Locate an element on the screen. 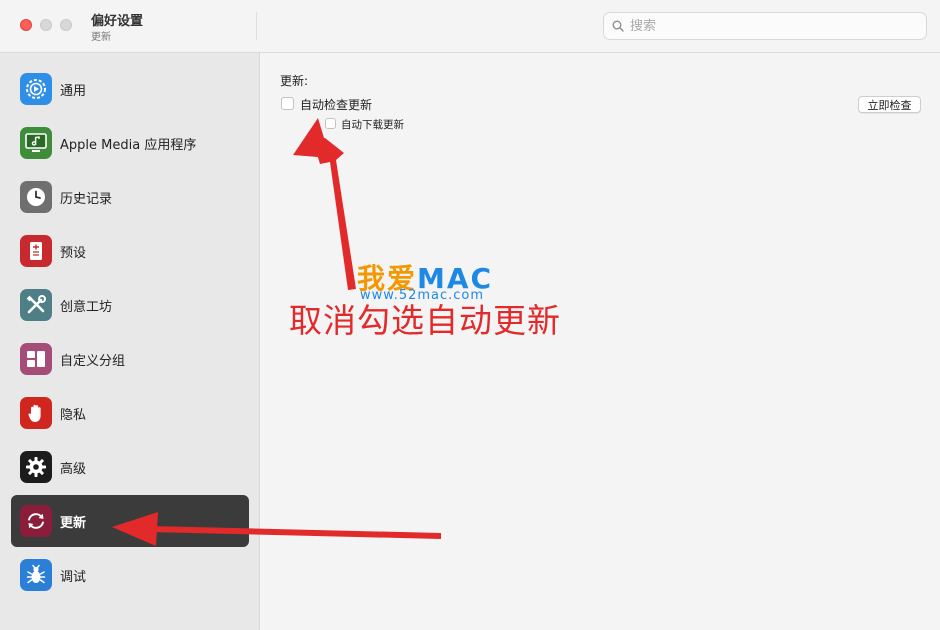 This screenshot has height=630, width=940. sidebar-item-custom-groups: 自定义分组 is located at coordinates (130, 359).